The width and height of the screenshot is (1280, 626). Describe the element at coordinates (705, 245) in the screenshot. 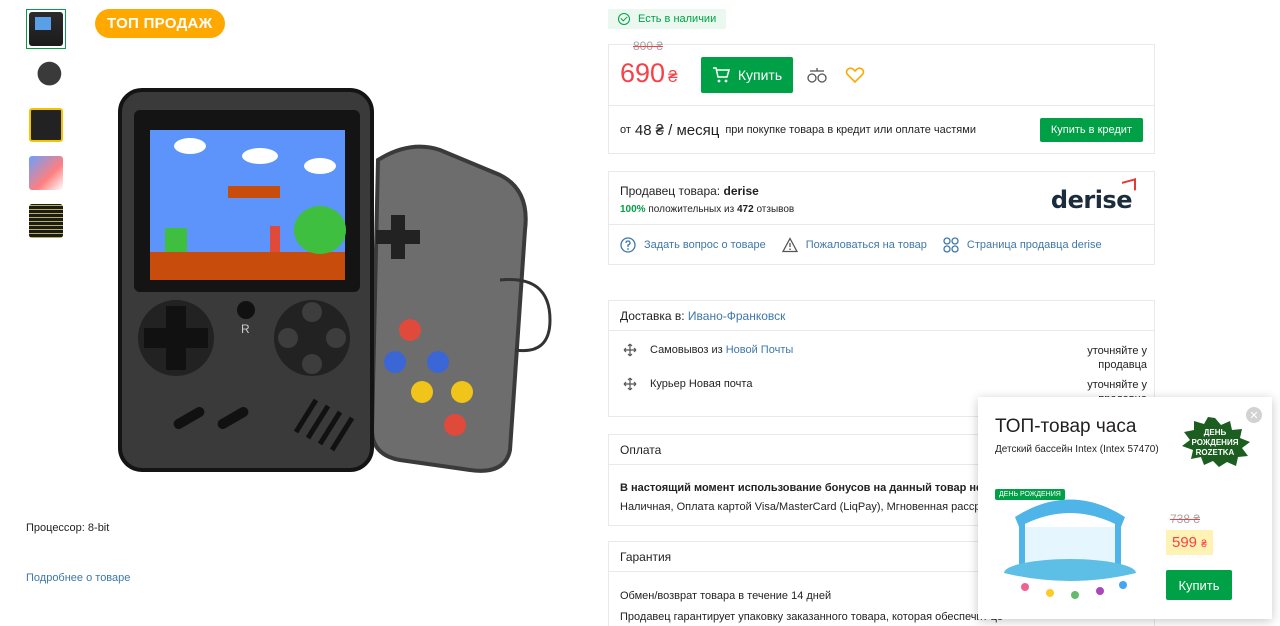

I see `ask-question-label: Задать вопрос о товаре` at that location.